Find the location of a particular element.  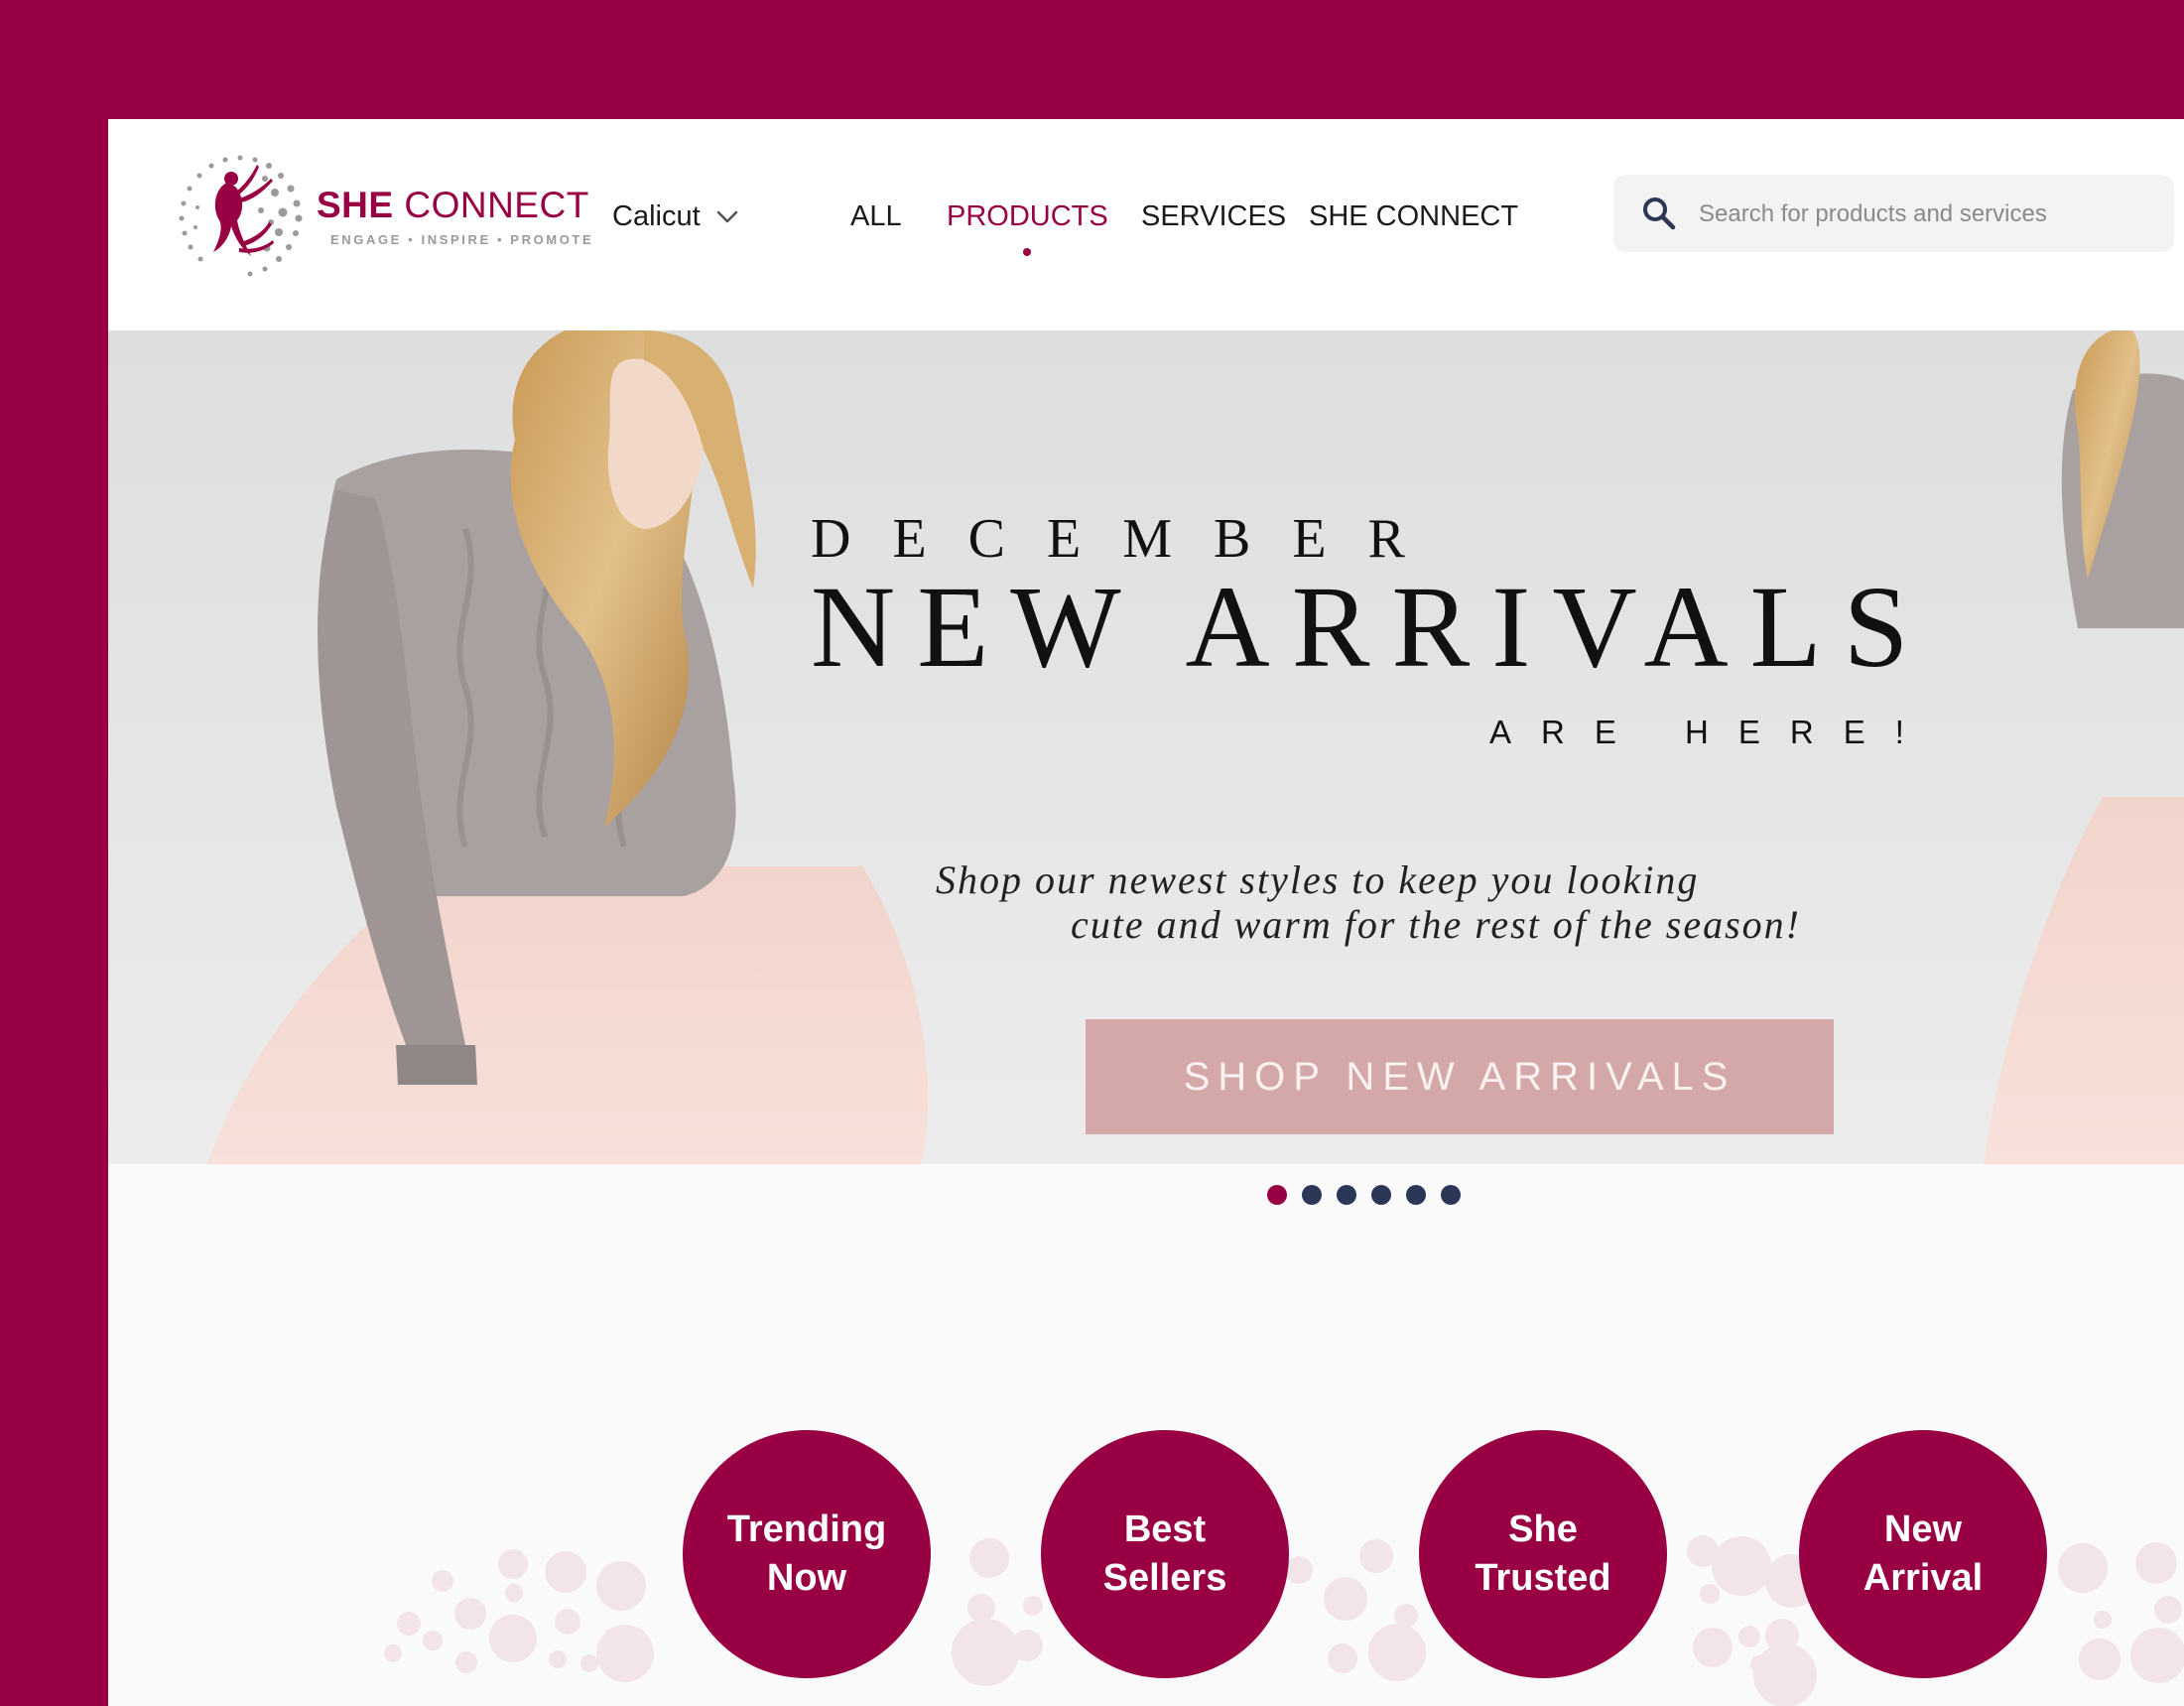

shop-new-arrivals-button: SHOP NEW ARRIVALS is located at coordinates (1460, 1076).